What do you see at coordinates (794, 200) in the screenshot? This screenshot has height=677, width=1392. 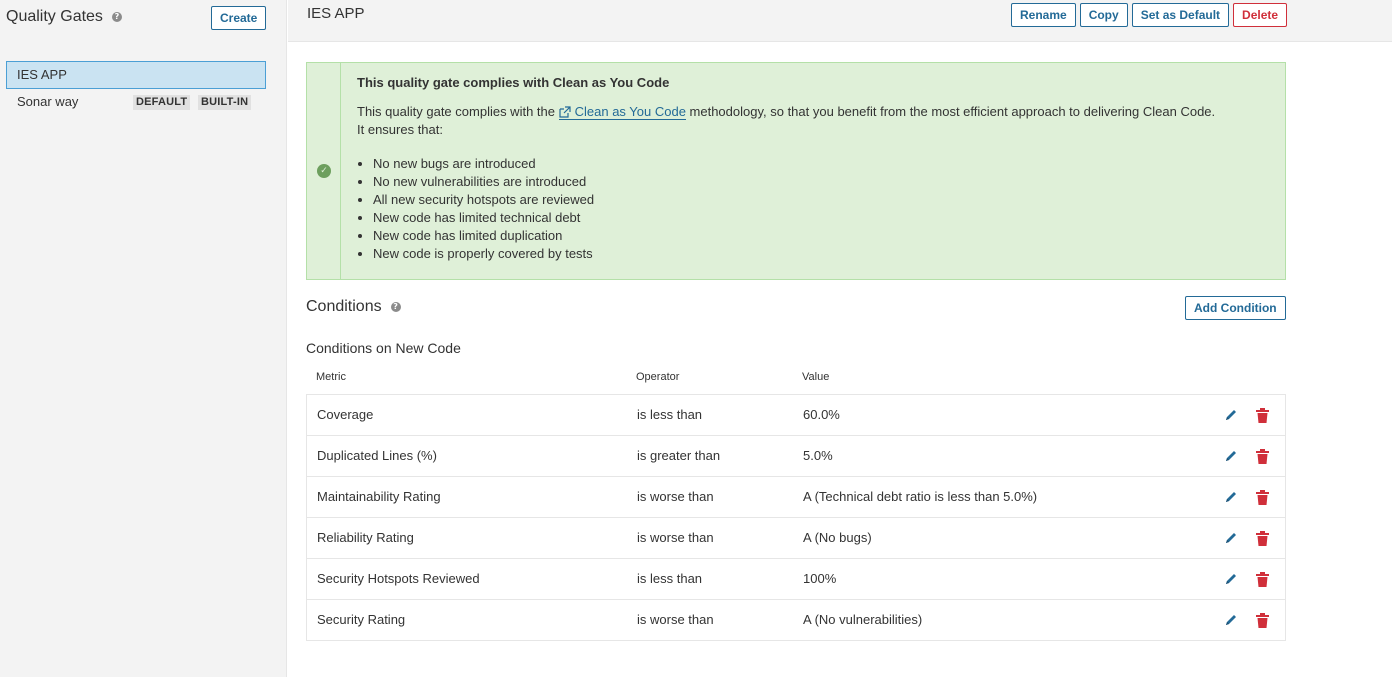 I see `list-item: All new security hotspots are reviewed` at bounding box center [794, 200].